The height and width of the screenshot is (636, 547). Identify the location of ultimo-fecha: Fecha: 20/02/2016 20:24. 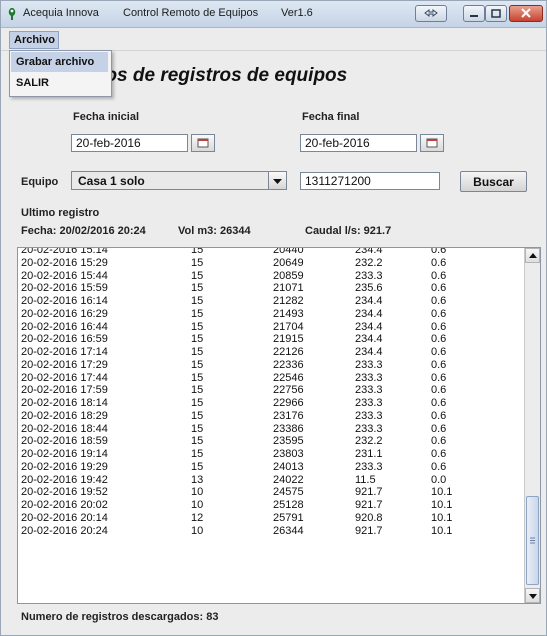
(83, 231).